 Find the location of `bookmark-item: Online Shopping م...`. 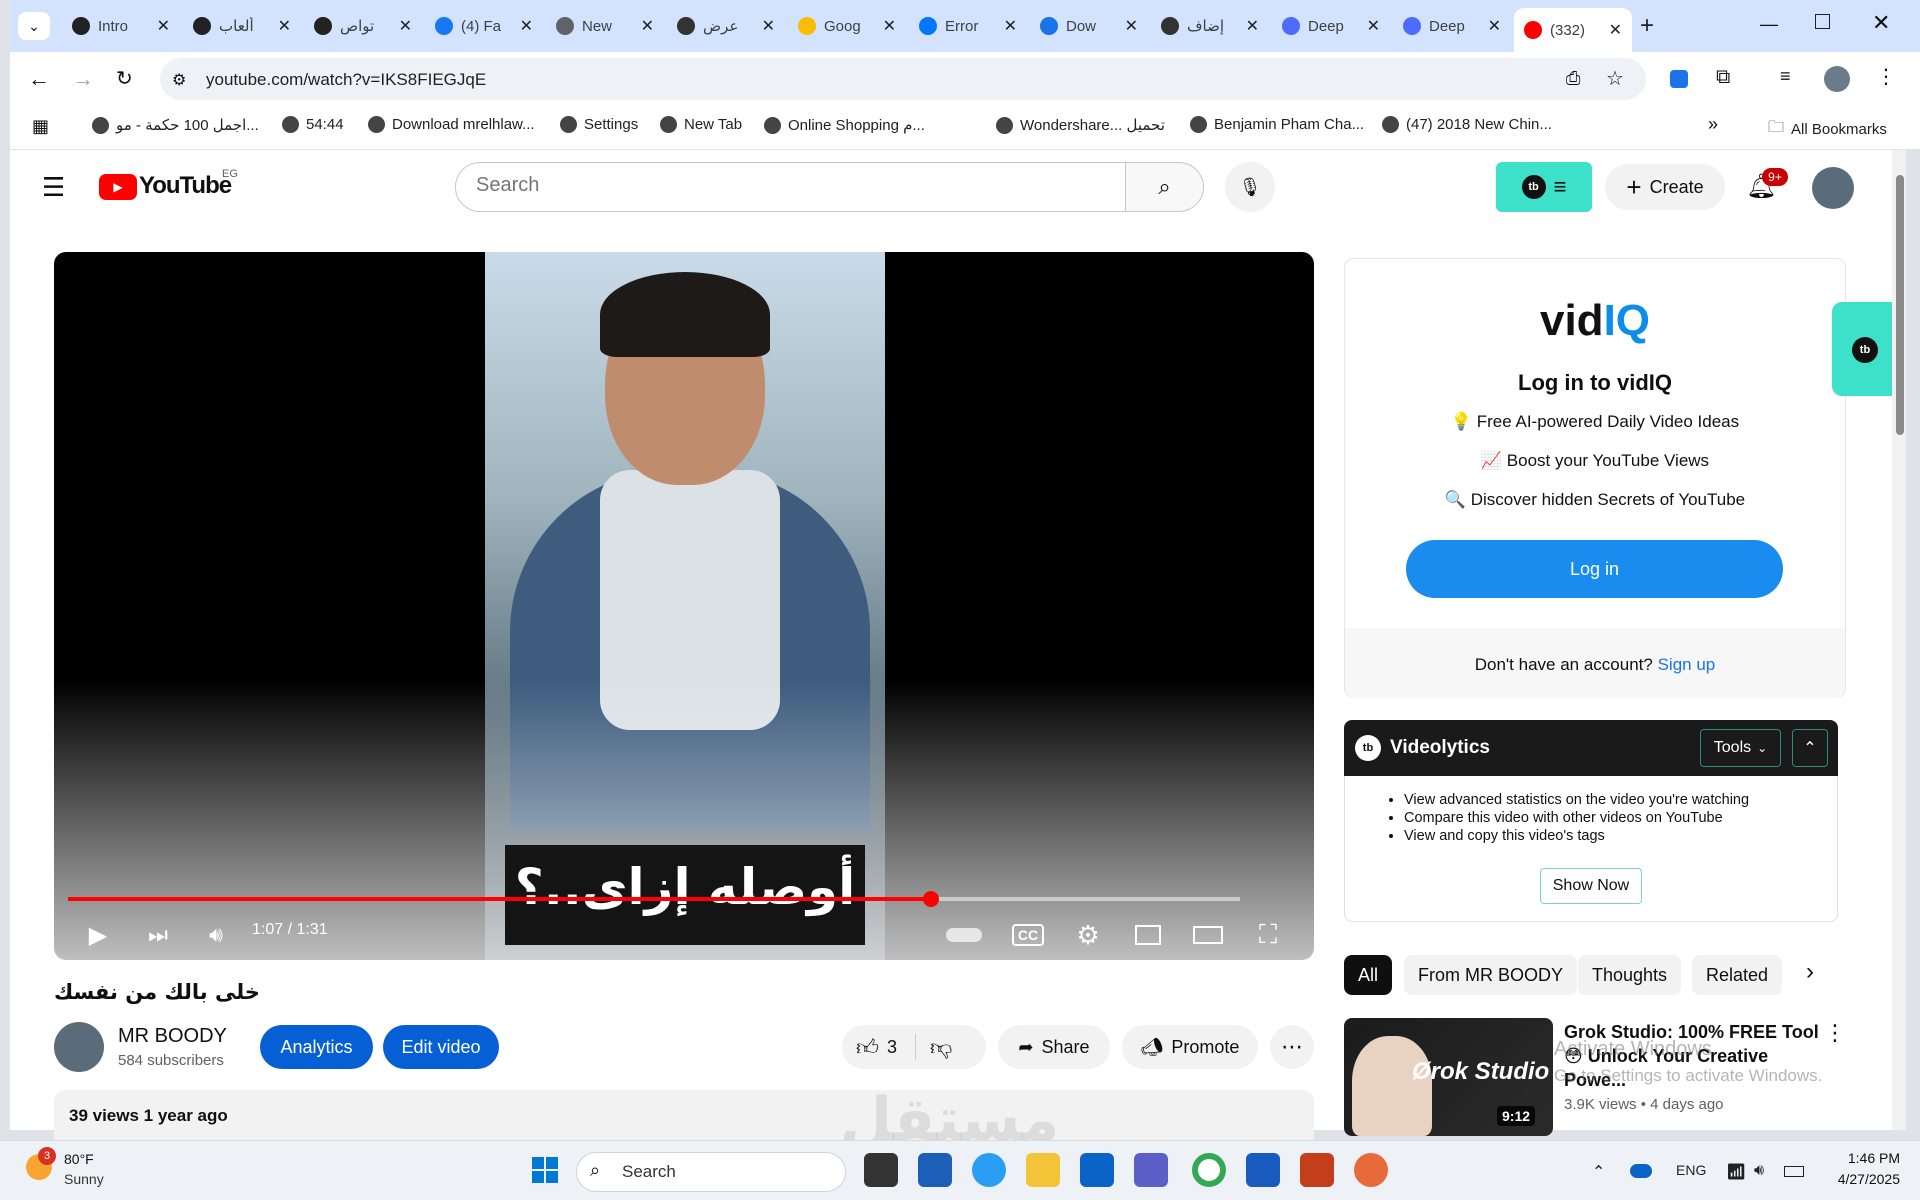

bookmark-item: Online Shopping م... is located at coordinates (844, 125).